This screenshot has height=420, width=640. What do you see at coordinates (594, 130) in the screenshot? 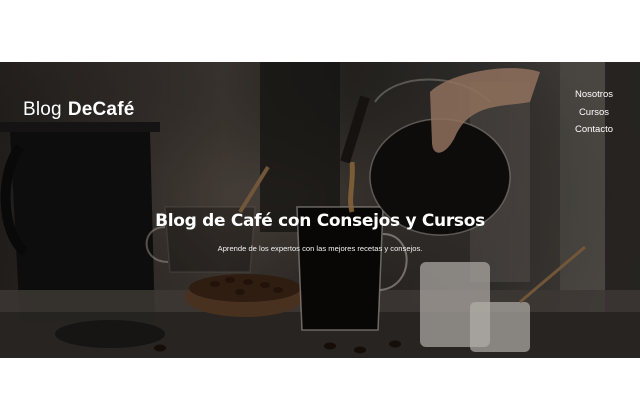
I see `nav-link-contacto: Contacto` at bounding box center [594, 130].